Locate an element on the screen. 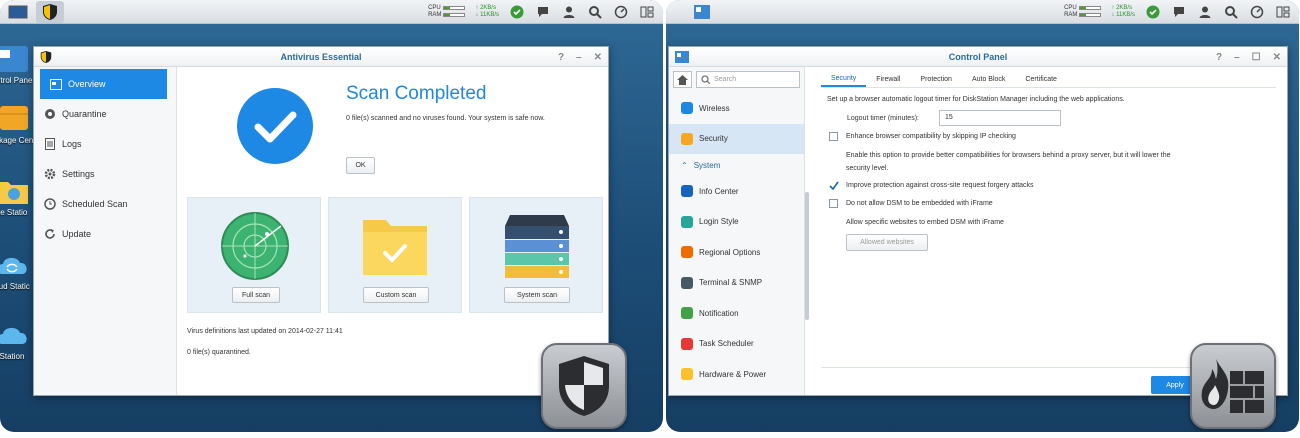 This screenshot has height=438, width=1300. skip-ip-check-checkbox is located at coordinates (833, 136).